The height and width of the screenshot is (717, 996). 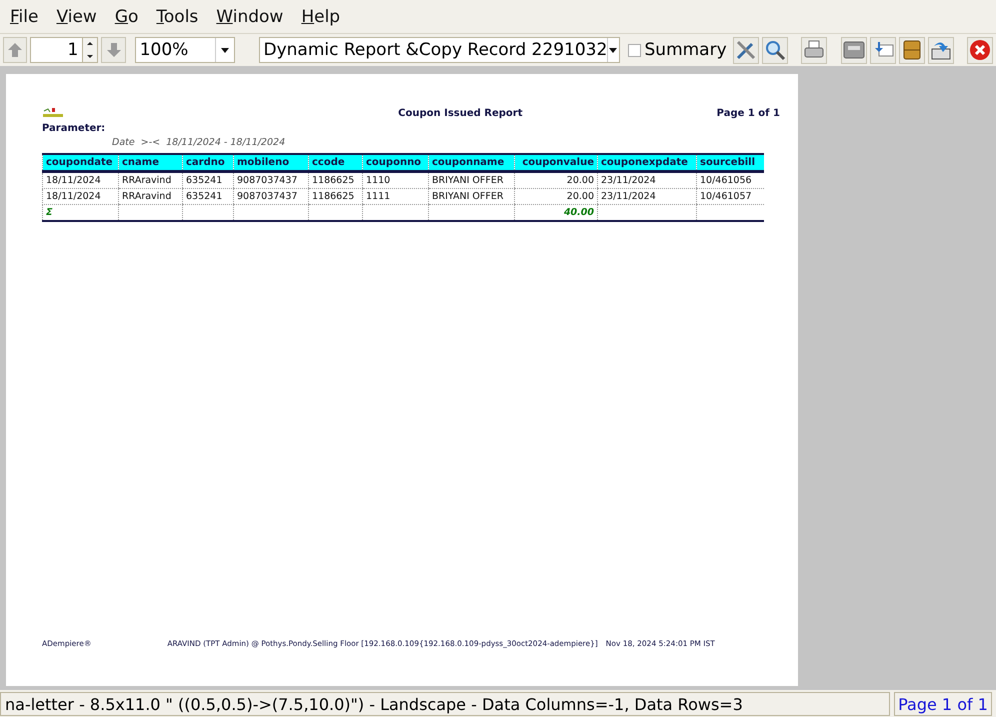 What do you see at coordinates (460, 113) in the screenshot?
I see `report-title: Coupon Issued Report` at bounding box center [460, 113].